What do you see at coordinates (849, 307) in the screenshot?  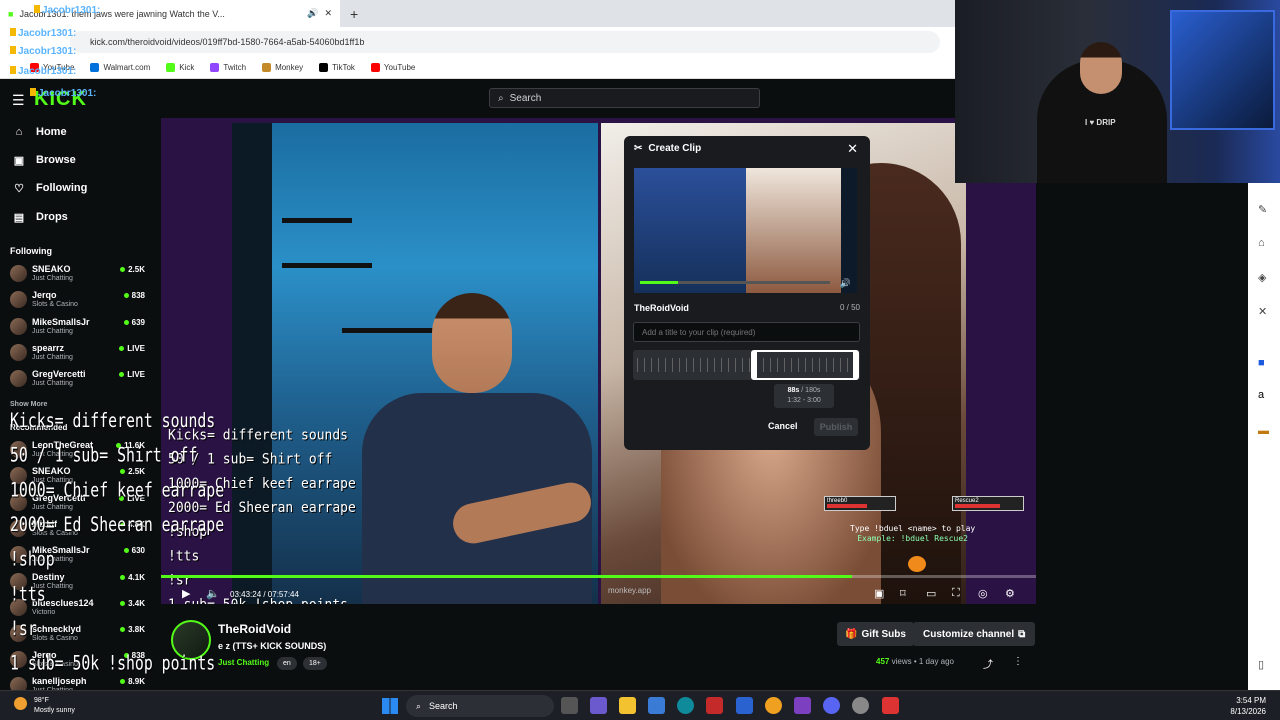 I see `char-counter: 0 / 50` at bounding box center [849, 307].